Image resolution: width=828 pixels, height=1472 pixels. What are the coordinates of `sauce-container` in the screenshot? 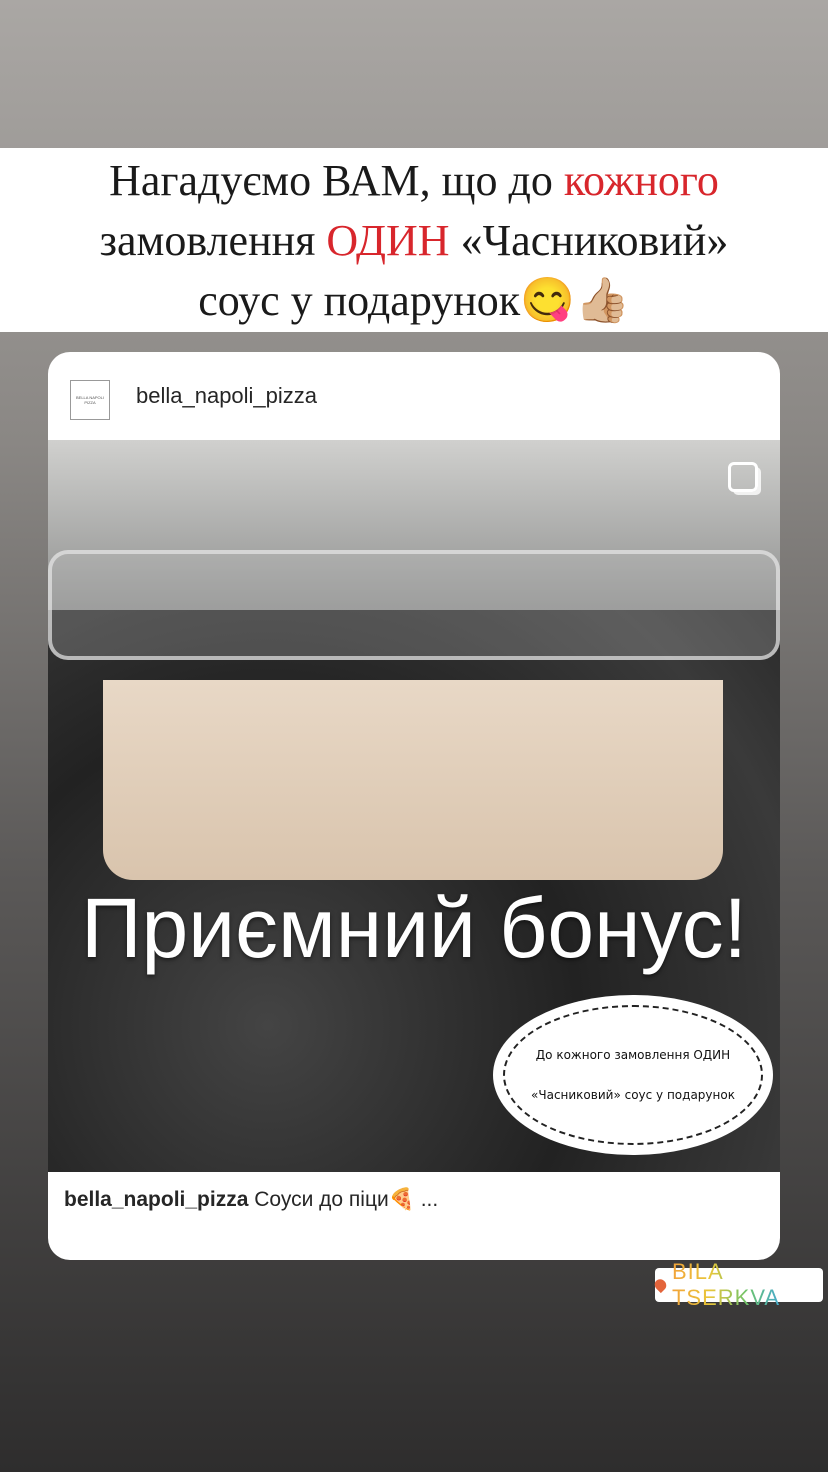 It's located at (413, 780).